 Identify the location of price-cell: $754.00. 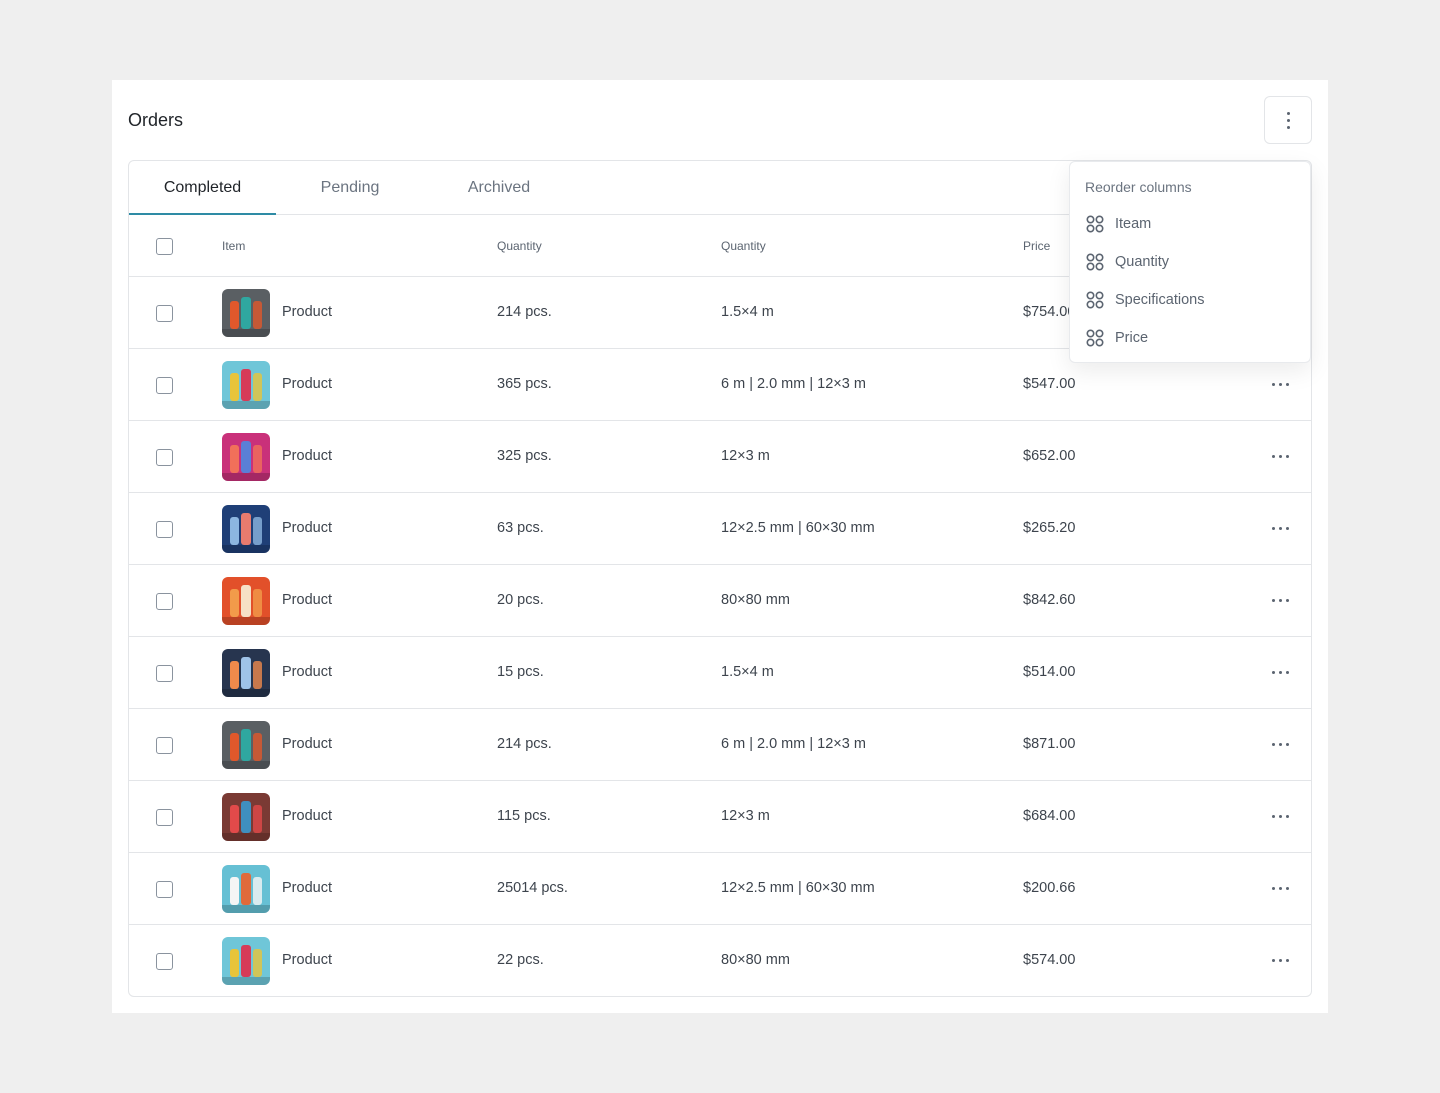
(1049, 312).